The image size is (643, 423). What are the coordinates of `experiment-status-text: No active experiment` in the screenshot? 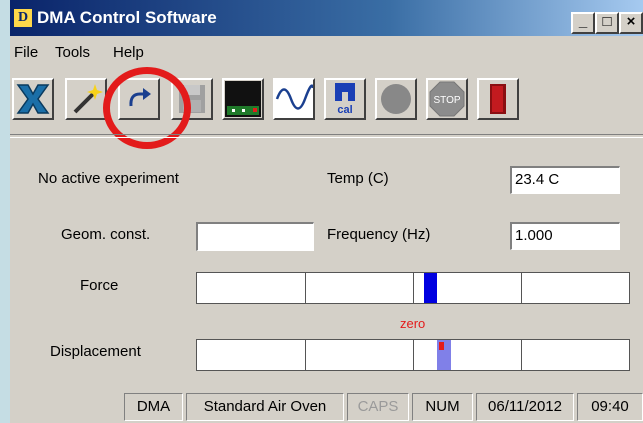 It's located at (108, 178).